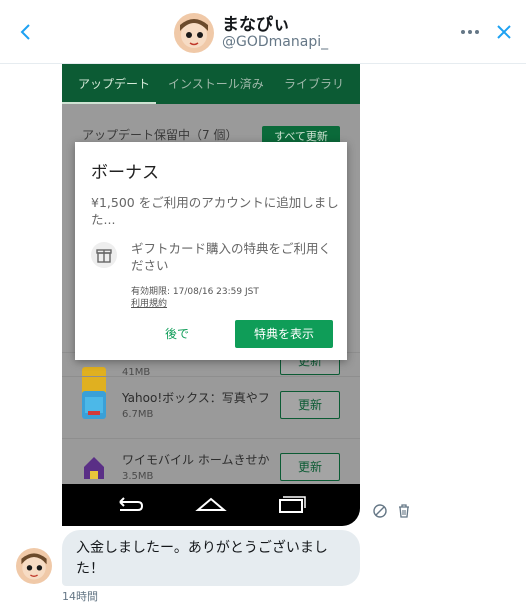 The height and width of the screenshot is (608, 526). I want to click on later-button: 後で, so click(176, 334).